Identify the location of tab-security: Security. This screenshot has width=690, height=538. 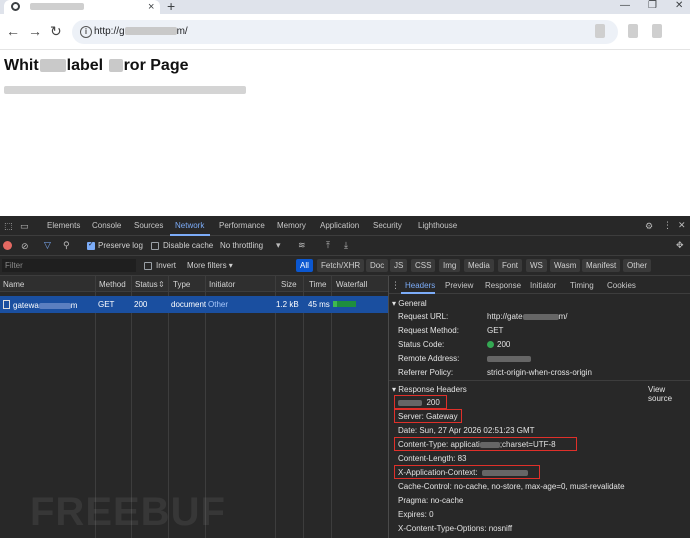
(387, 225).